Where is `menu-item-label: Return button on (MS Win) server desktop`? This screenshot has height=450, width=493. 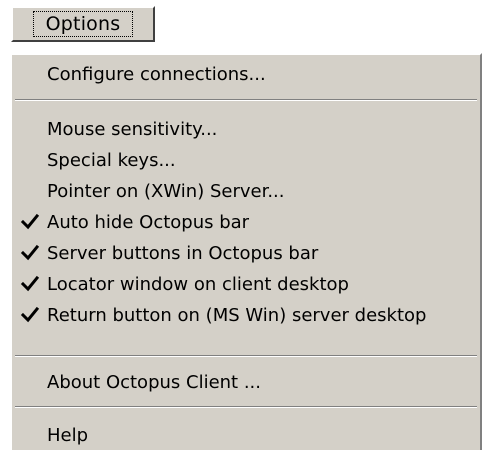
menu-item-label: Return button on (MS Win) server desktop is located at coordinates (237, 315).